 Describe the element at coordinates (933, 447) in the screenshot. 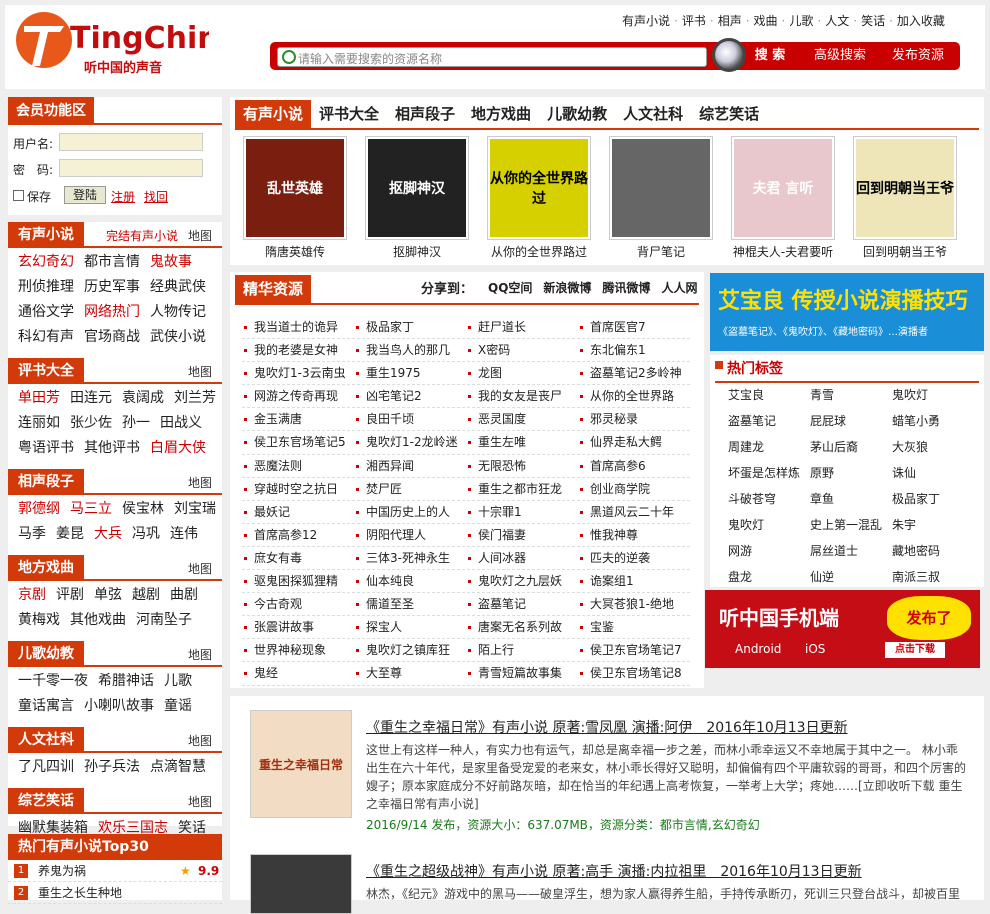

I see `hottag-link: 大灰狼` at that location.